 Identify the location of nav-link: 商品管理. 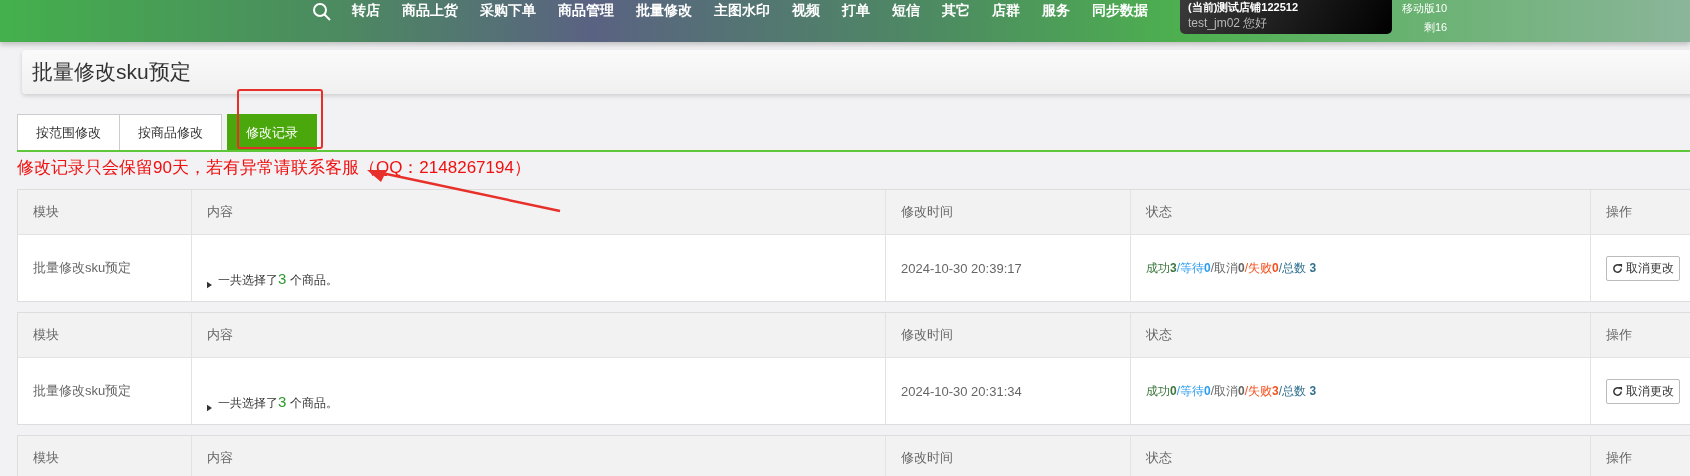
(586, 11).